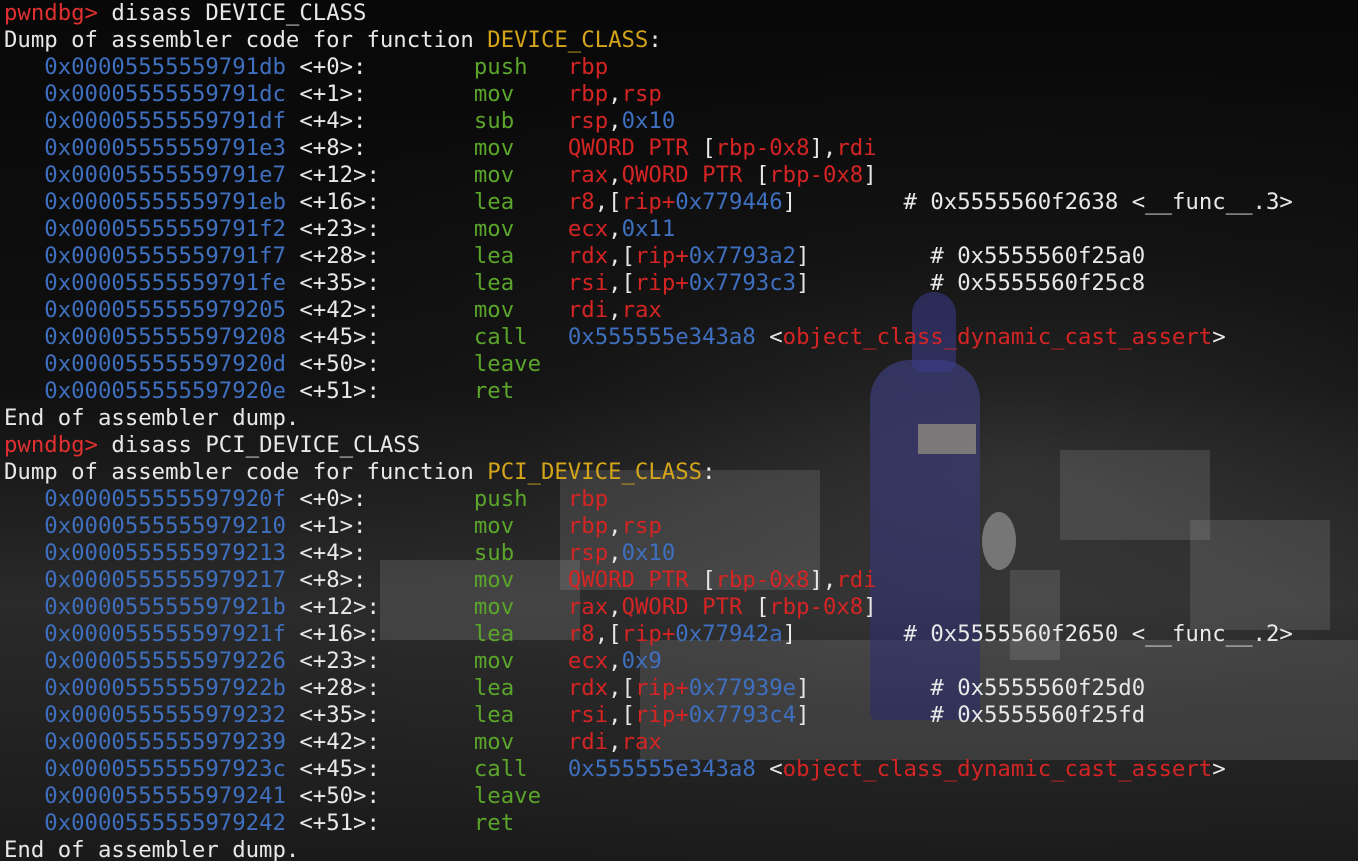 This screenshot has width=1358, height=861. Describe the element at coordinates (165, 715) in the screenshot. I see `instruction-address: 0x0000555555979232` at that location.